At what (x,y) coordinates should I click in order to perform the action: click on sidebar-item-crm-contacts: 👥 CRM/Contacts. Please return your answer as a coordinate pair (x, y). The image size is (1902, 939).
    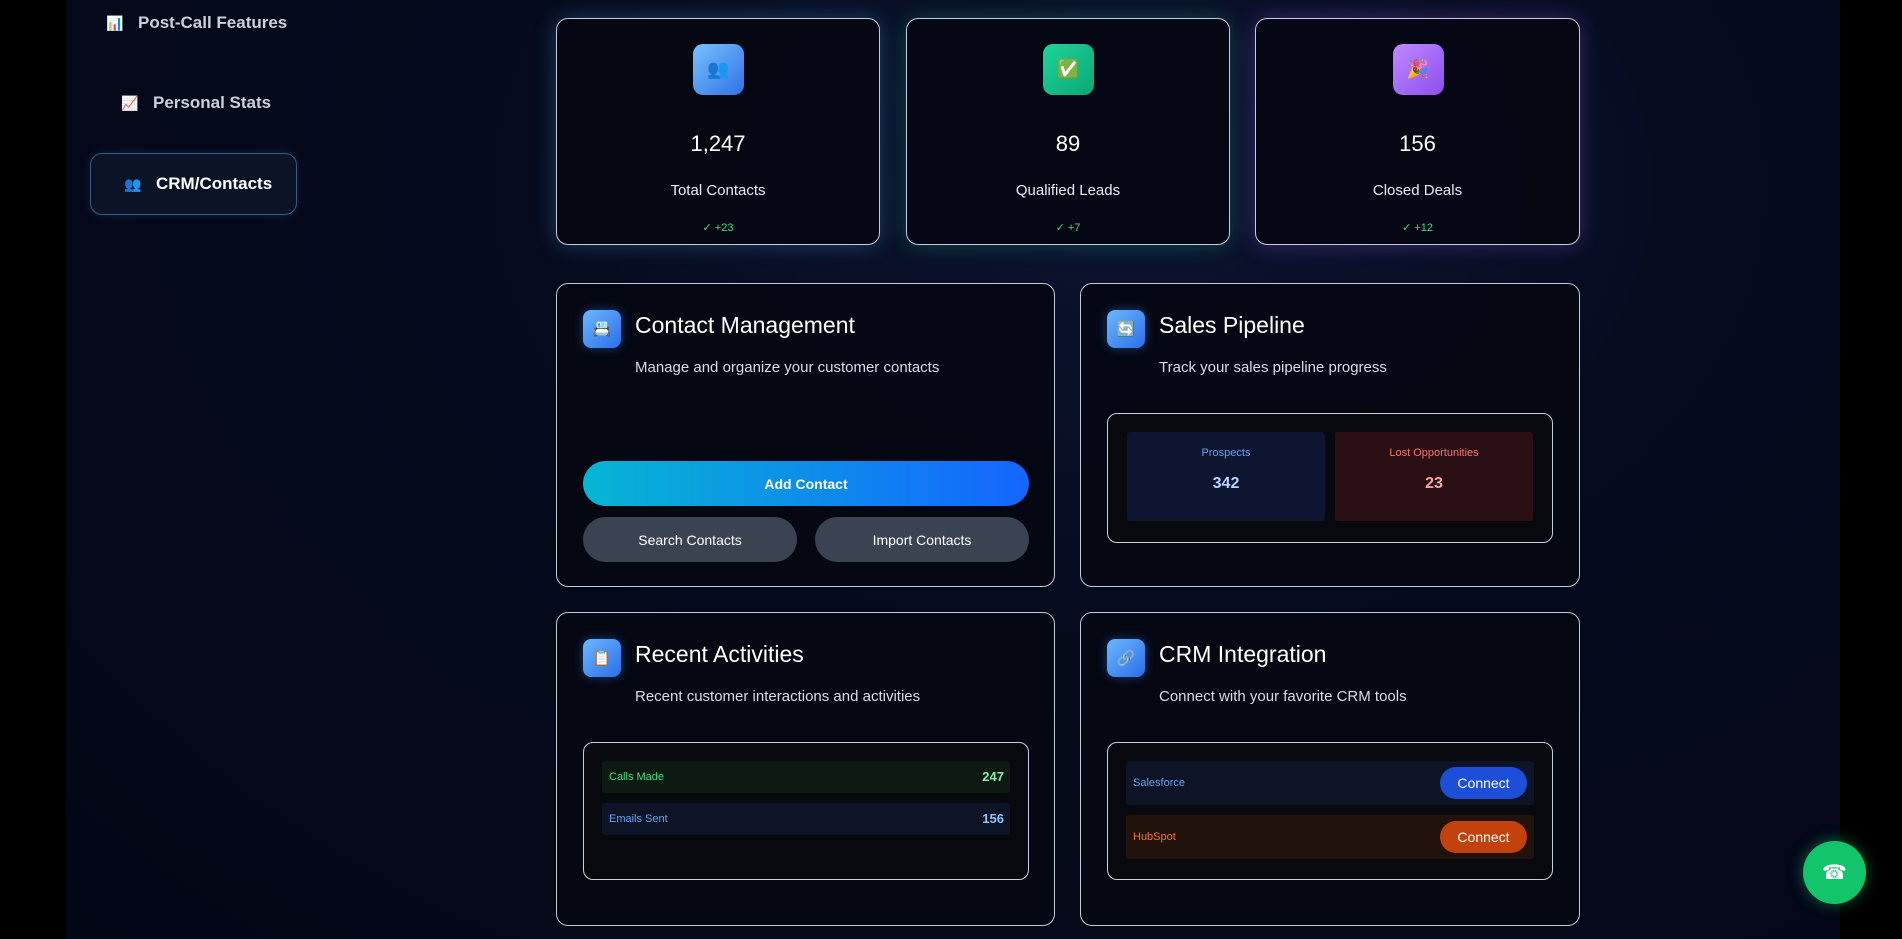
    Looking at the image, I should click on (193, 184).